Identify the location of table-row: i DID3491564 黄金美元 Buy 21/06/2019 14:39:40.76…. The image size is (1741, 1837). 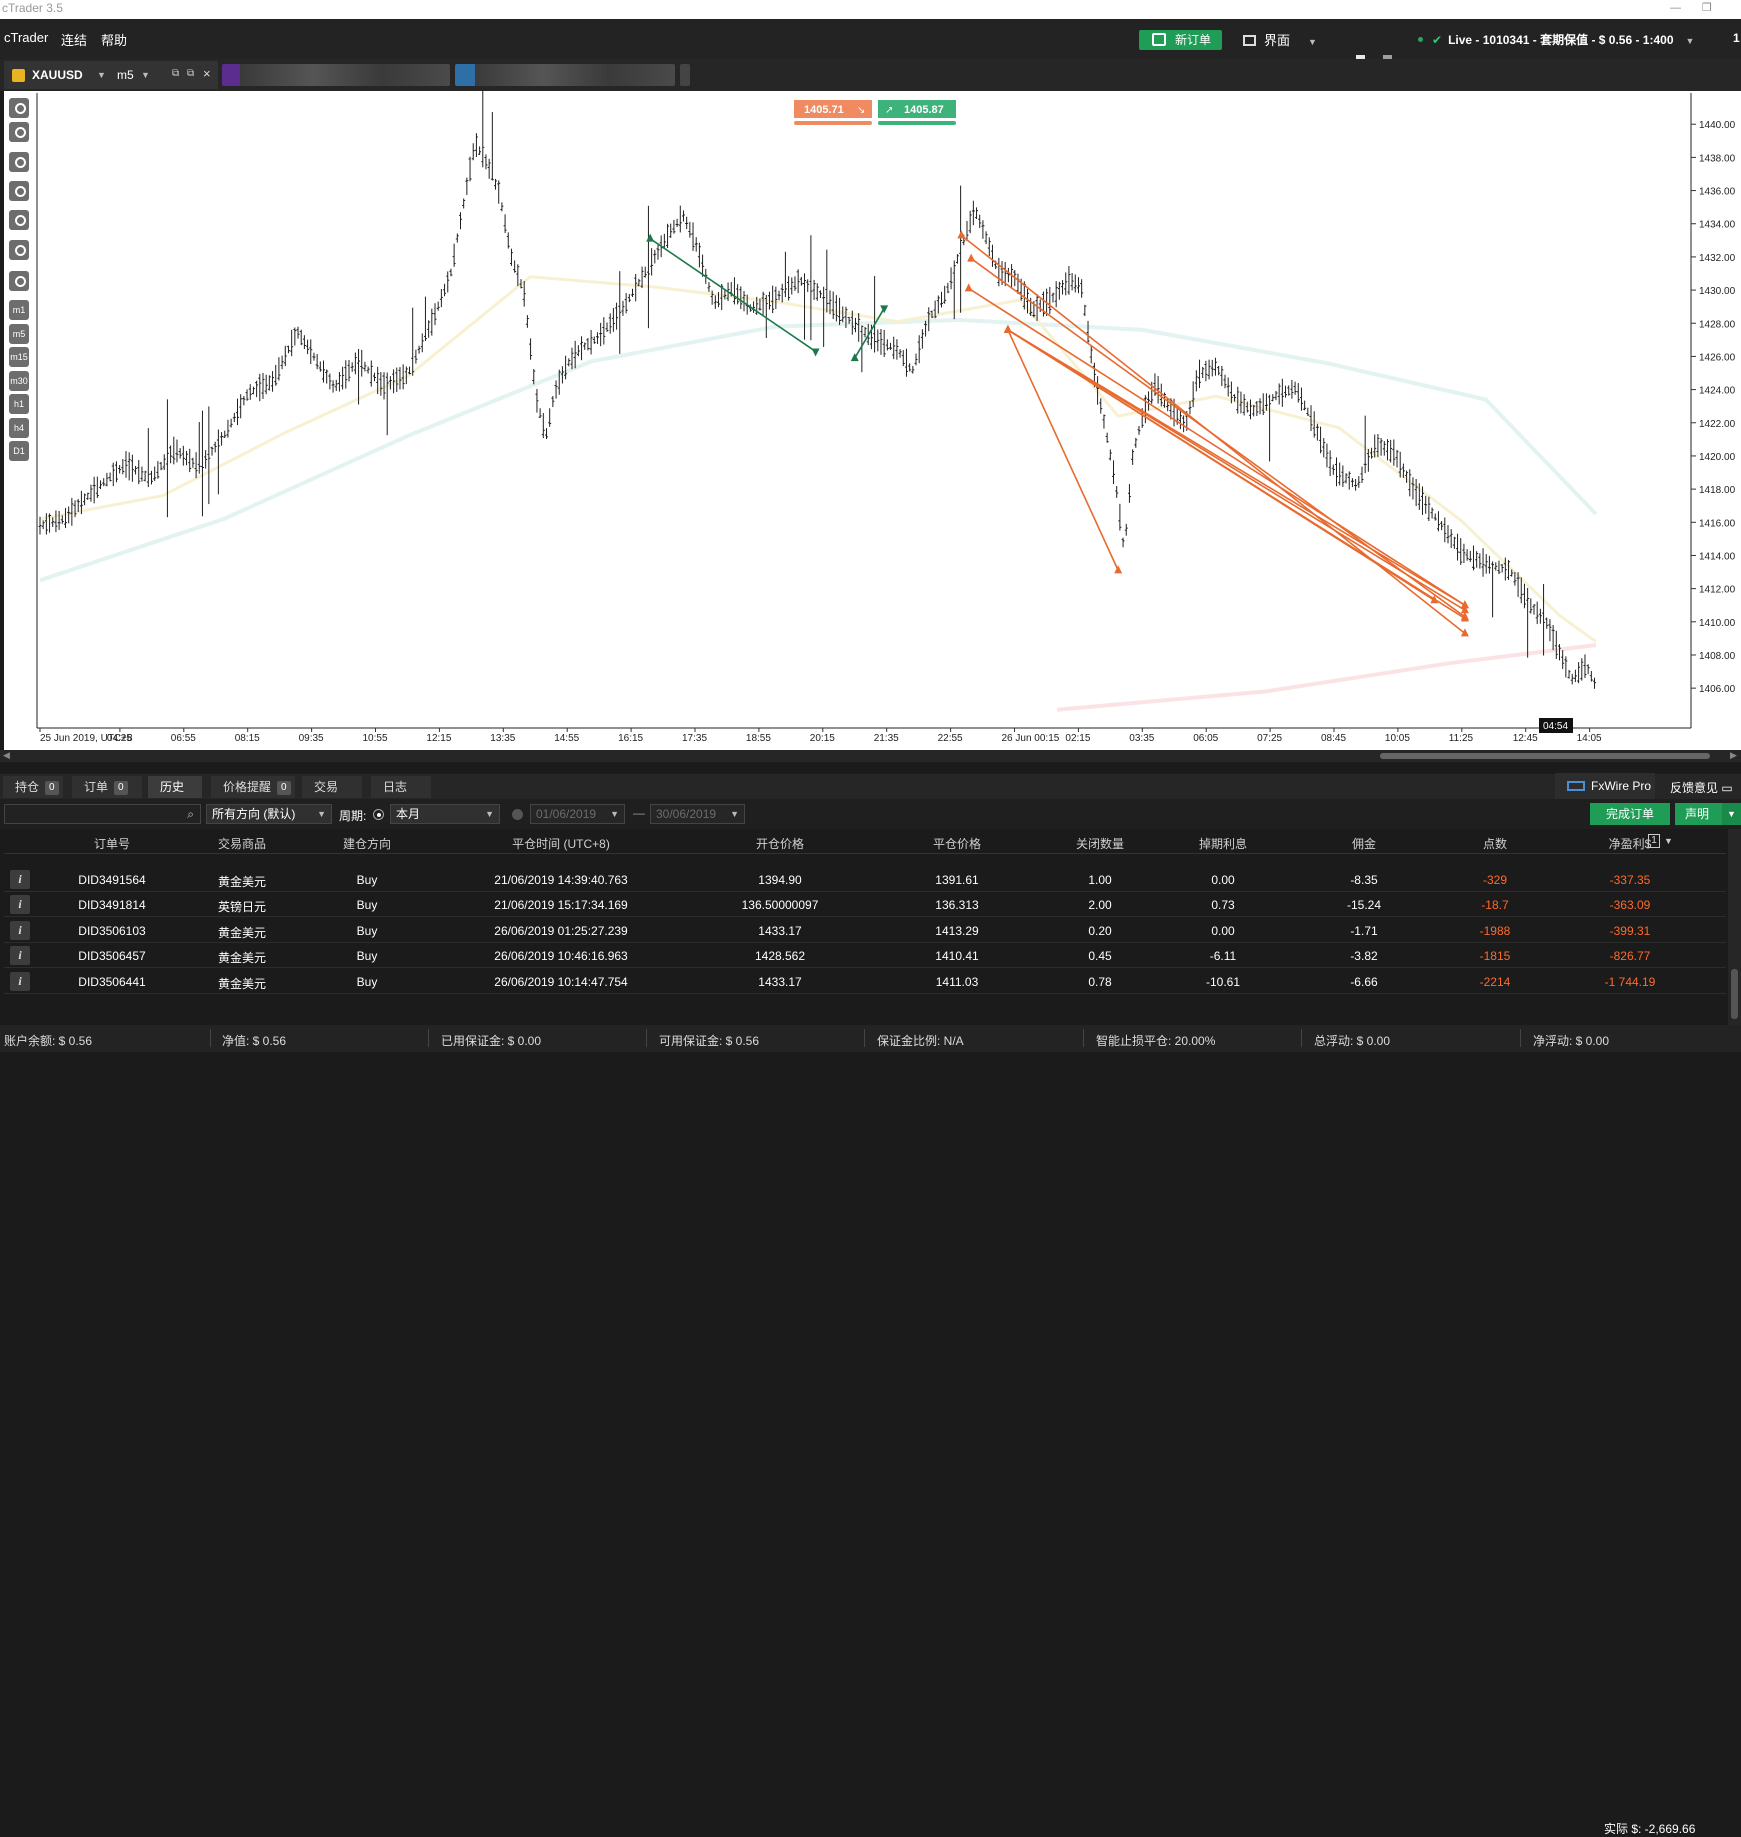
(865, 879).